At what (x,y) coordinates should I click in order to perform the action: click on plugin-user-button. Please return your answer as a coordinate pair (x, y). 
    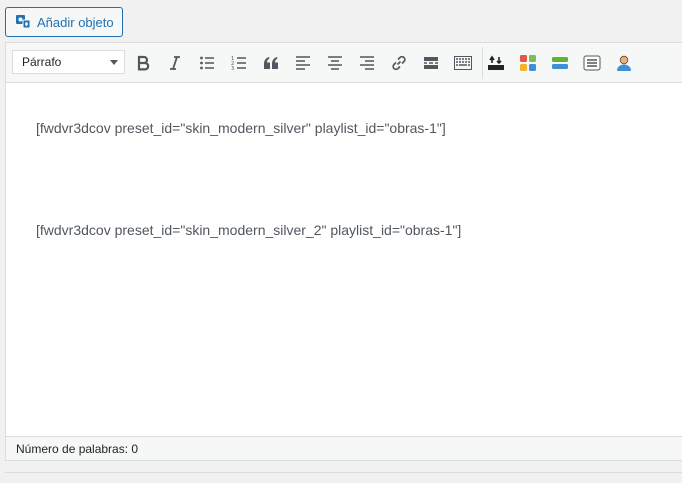
    Looking at the image, I should click on (624, 63).